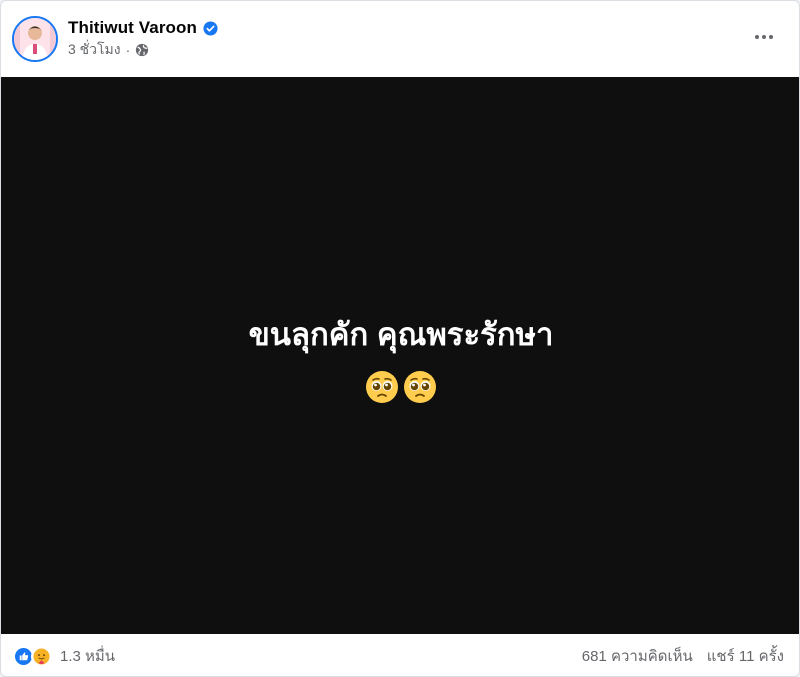  Describe the element at coordinates (400, 39) in the screenshot. I see `post-header: Thitiwut Varoon 3 ชั่วโมง ·` at that location.